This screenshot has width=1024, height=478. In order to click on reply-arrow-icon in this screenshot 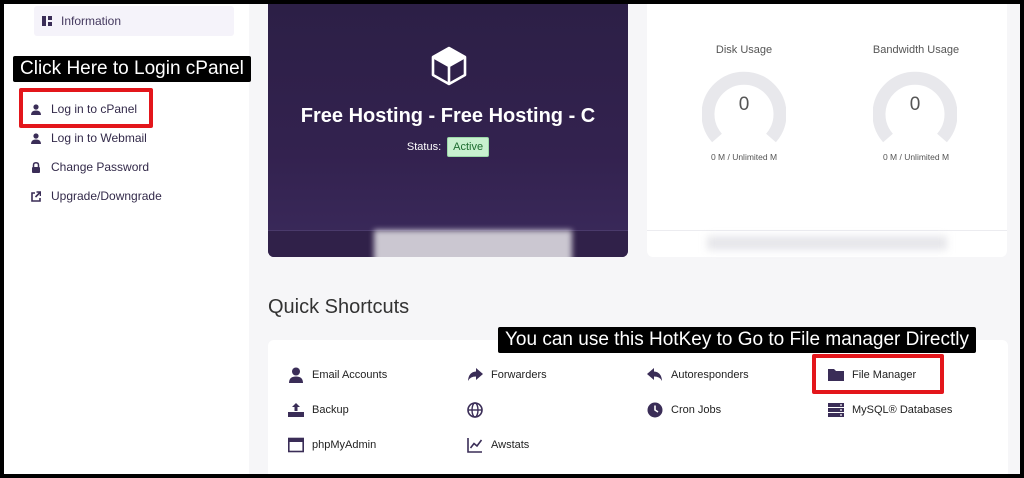, I will do `click(654, 374)`.